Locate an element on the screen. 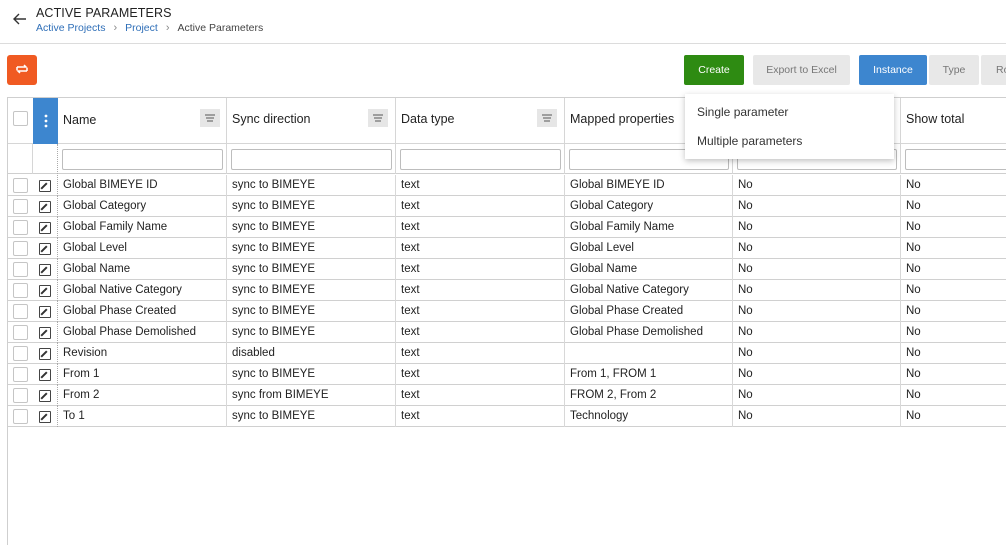 The width and height of the screenshot is (1006, 545). cell-mapped: Global Phase Demolished is located at coordinates (649, 332).